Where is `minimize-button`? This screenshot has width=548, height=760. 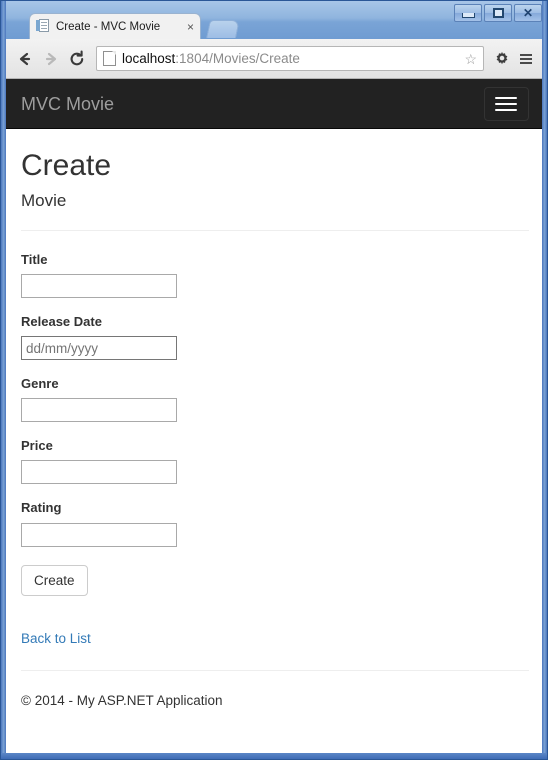
minimize-button is located at coordinates (468, 13).